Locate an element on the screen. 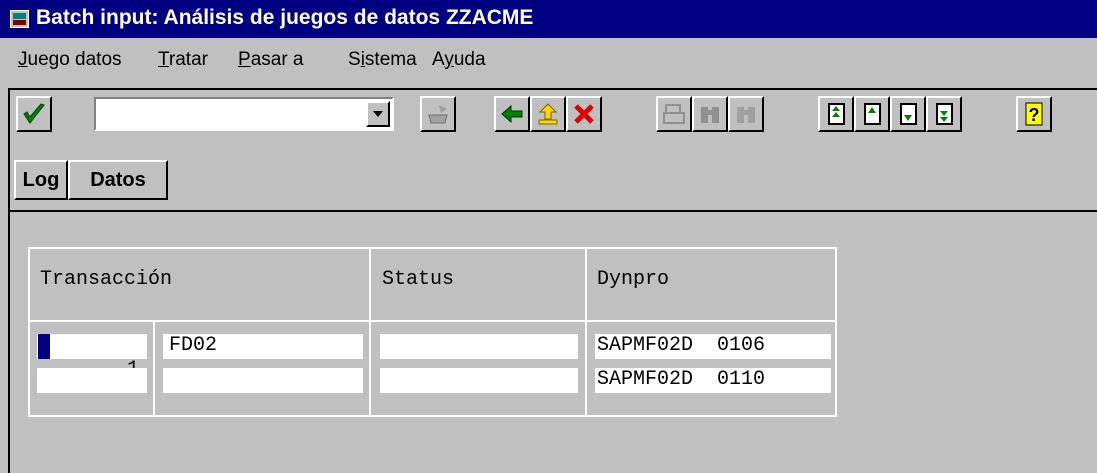 The image size is (1097, 473). print-button is located at coordinates (674, 114).